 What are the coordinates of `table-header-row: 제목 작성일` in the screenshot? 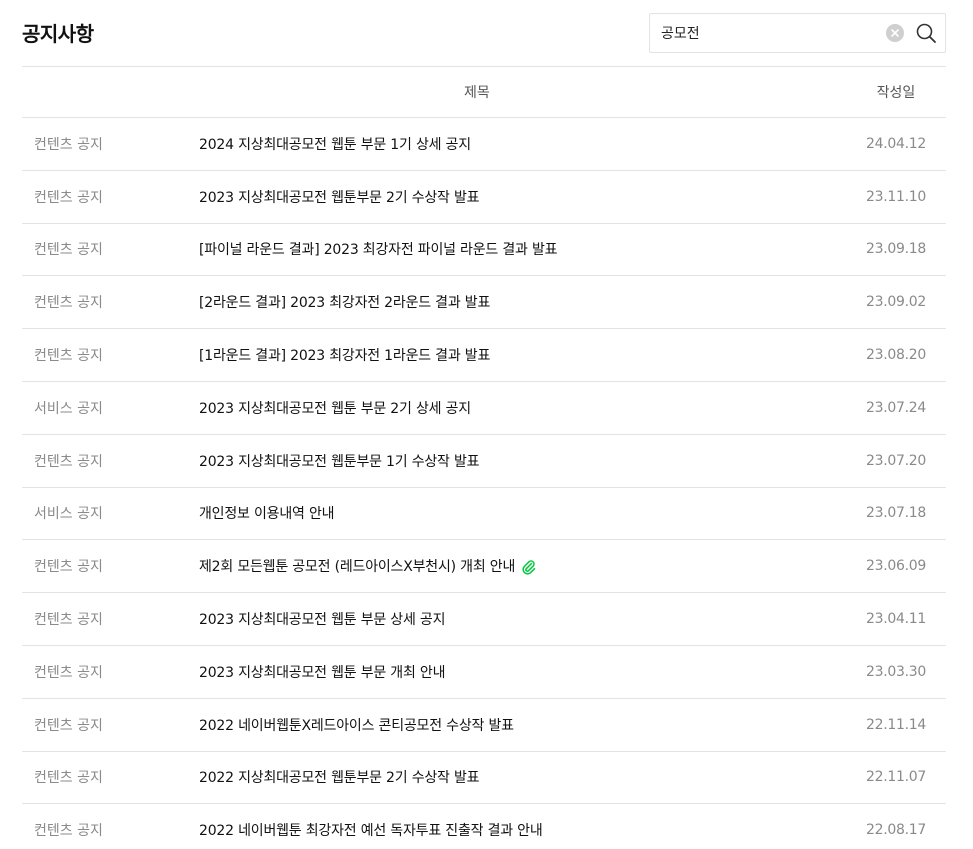 It's located at (484, 92).